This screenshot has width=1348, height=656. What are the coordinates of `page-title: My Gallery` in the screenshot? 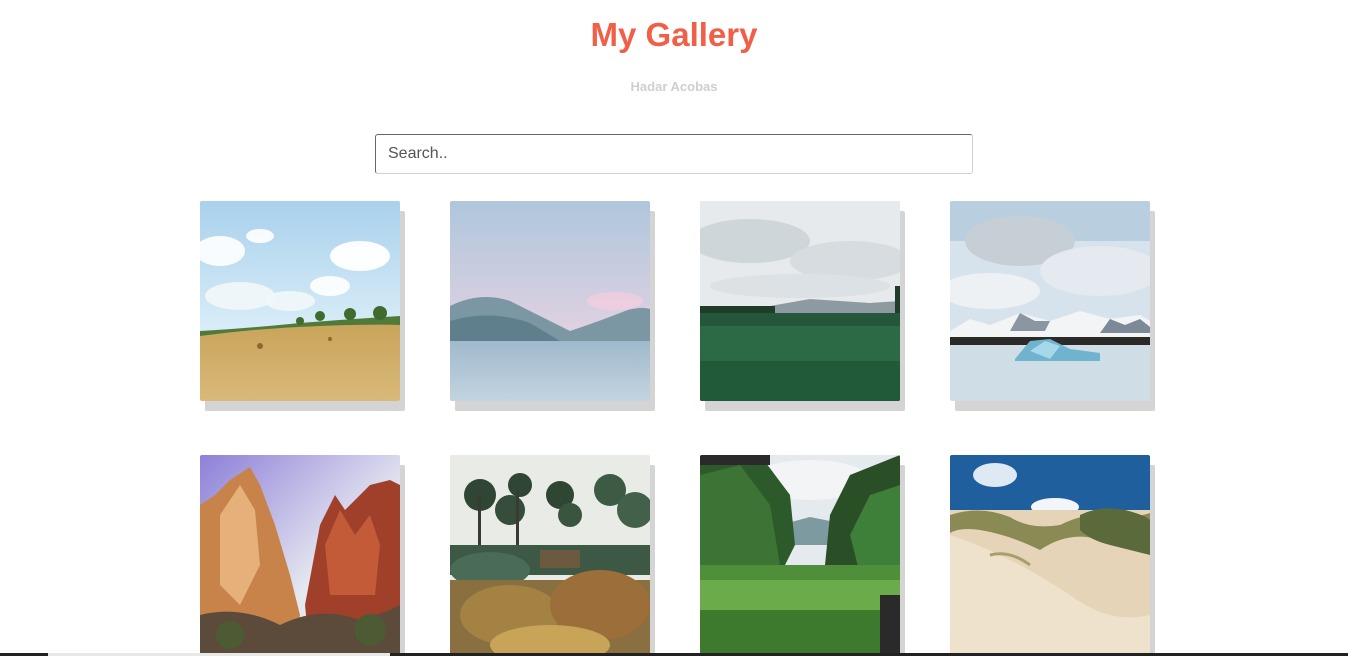 It's located at (674, 34).